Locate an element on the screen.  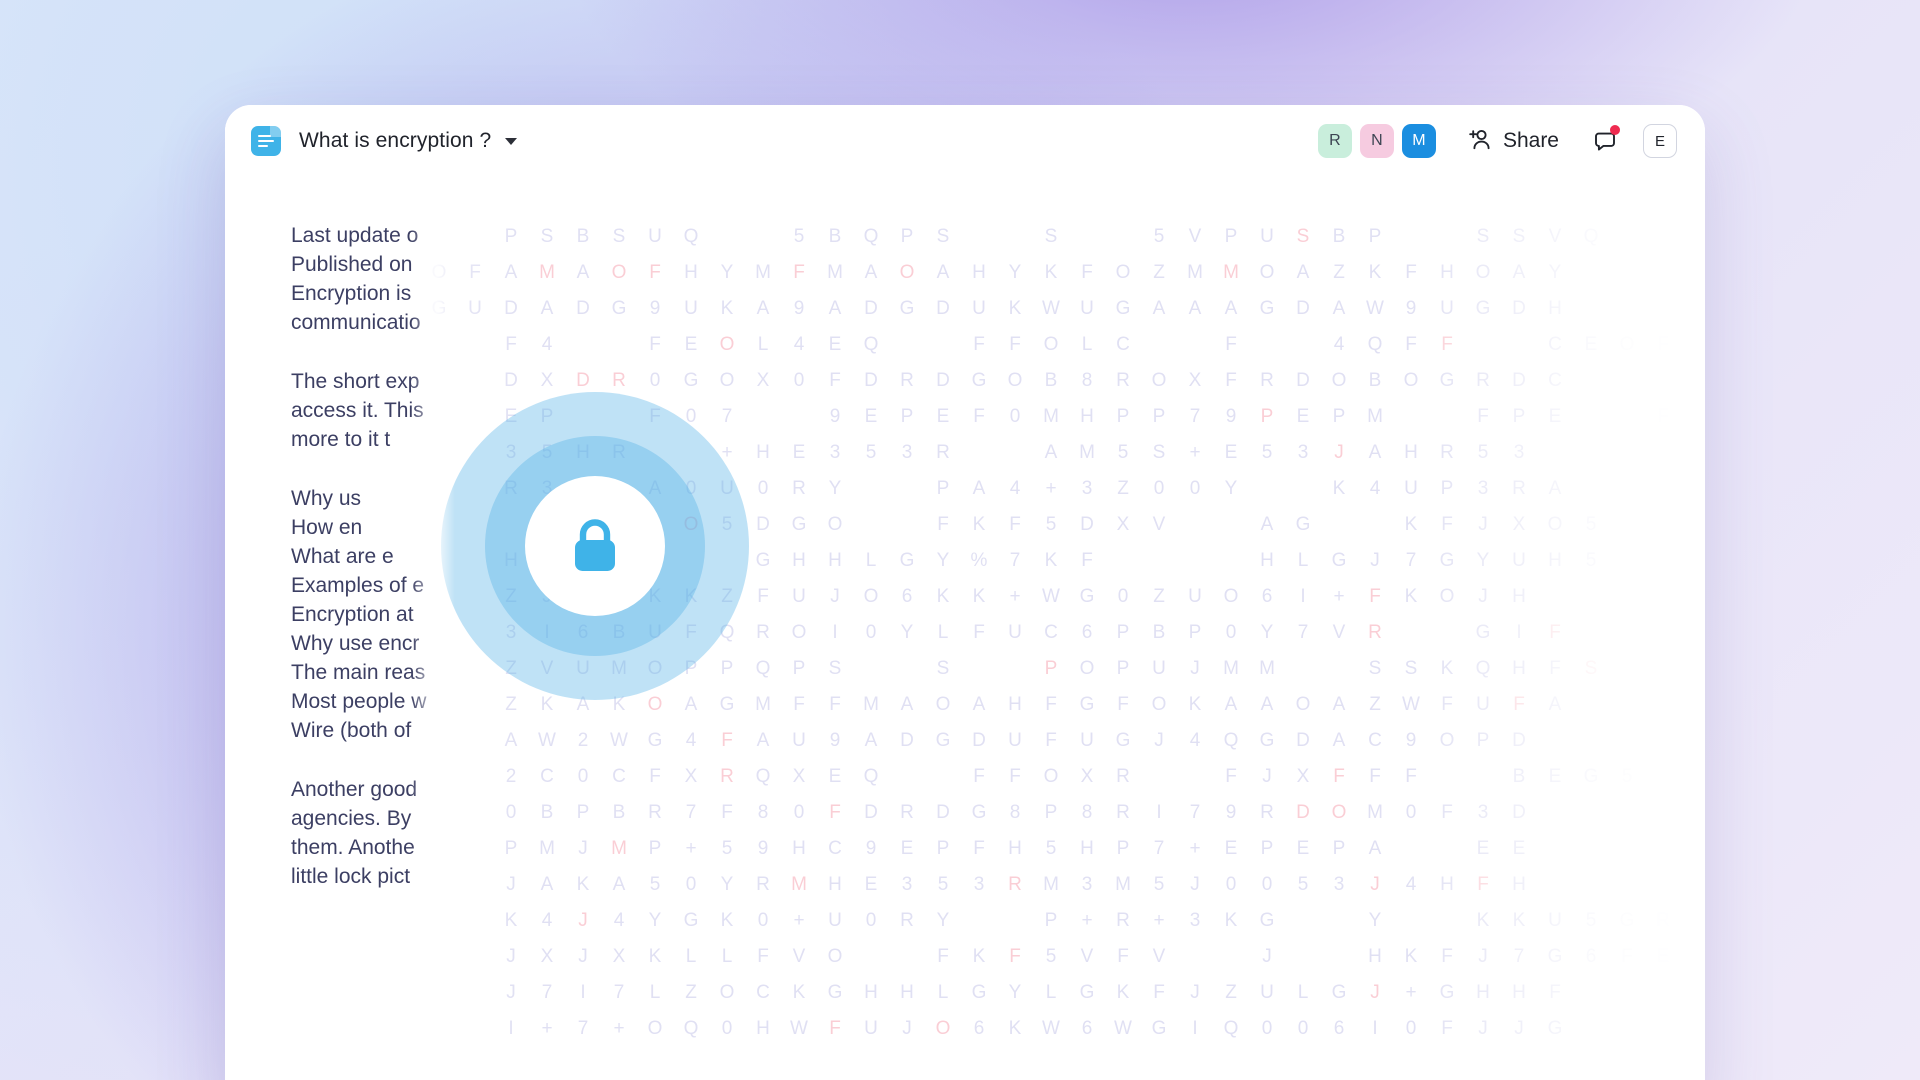
cipher-row: ZVUMOPPQPS S POPUJMM SSKQHFS is located at coordinates (1051, 668).